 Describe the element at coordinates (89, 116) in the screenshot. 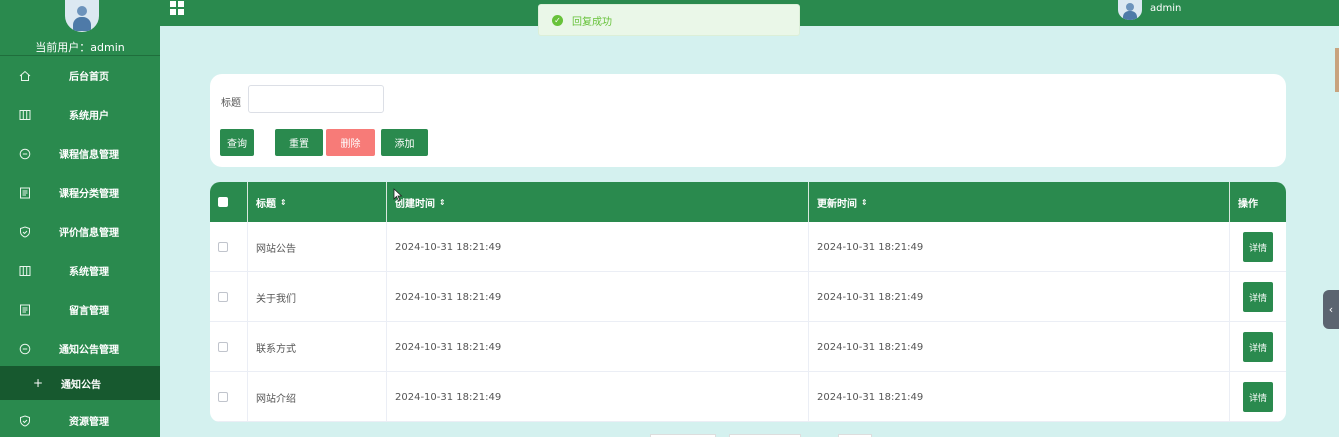

I see `sidebar-item-label: 系统用户` at that location.